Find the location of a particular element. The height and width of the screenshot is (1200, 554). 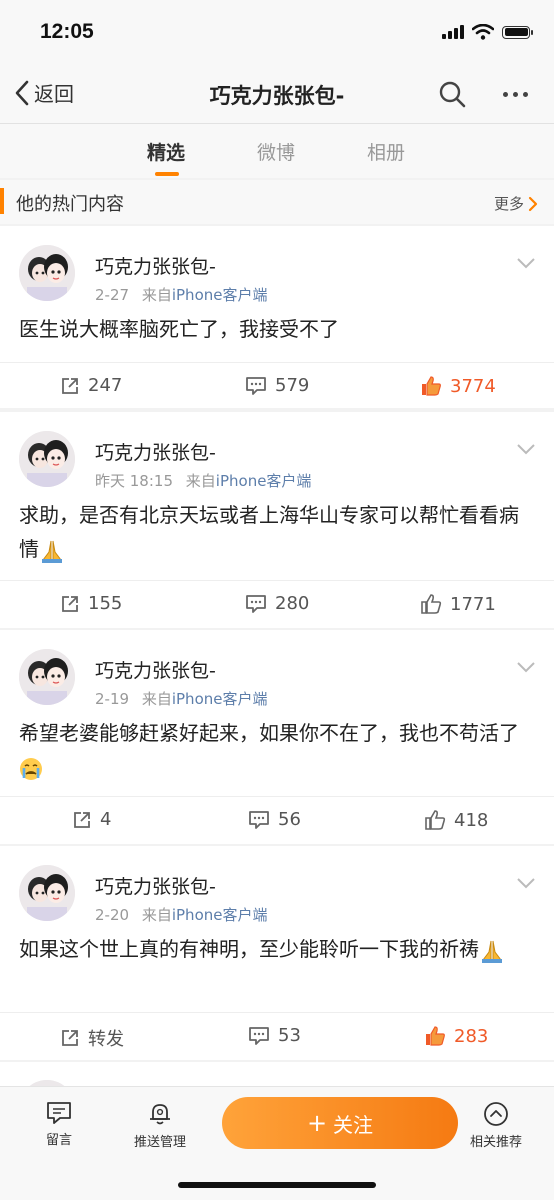

like-button: 1771 is located at coordinates (458, 604).